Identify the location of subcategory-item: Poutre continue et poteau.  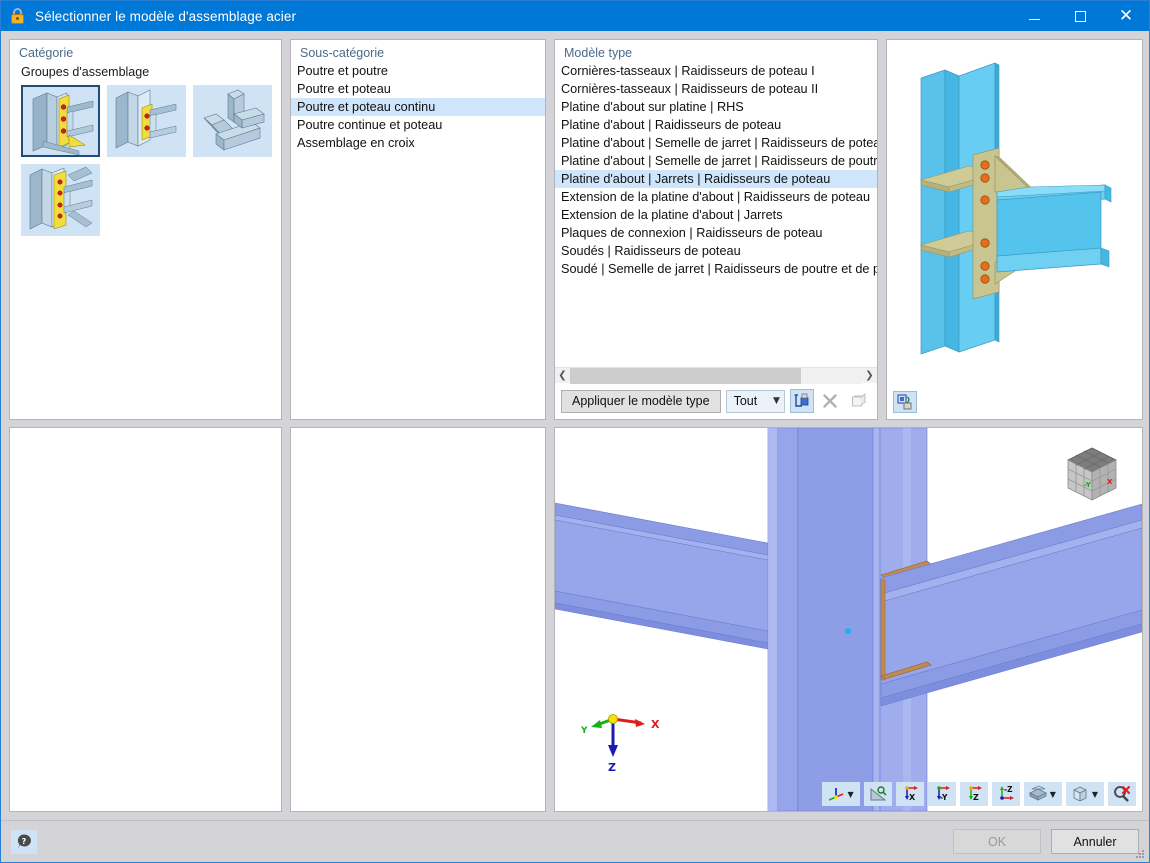
(418, 125).